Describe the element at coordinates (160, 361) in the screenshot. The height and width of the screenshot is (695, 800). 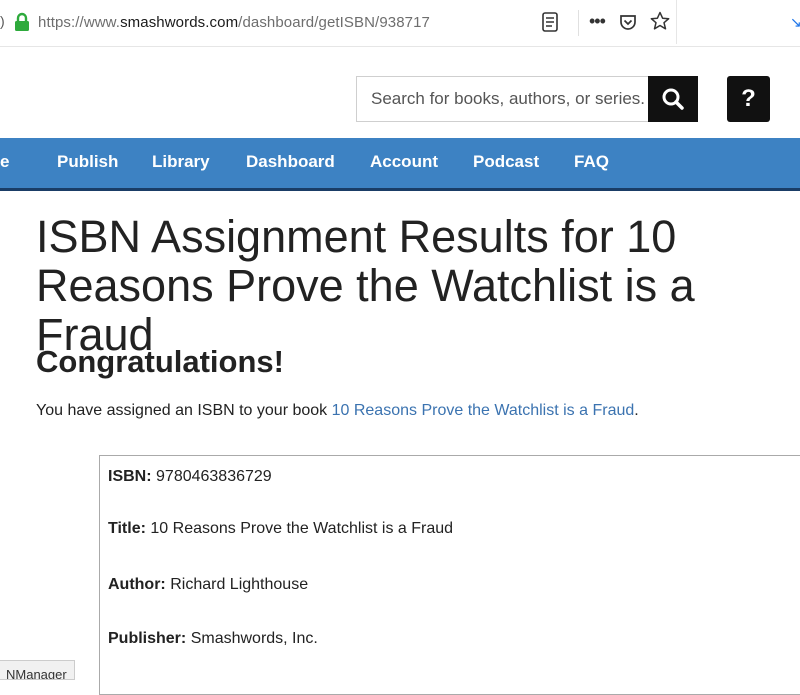
I see `congratulations-heading: Congratulations!` at that location.